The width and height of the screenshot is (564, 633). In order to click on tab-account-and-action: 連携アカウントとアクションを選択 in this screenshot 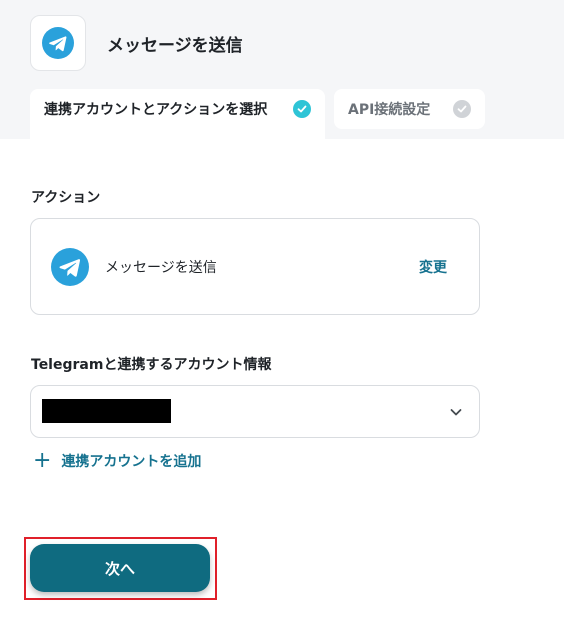, I will do `click(177, 114)`.